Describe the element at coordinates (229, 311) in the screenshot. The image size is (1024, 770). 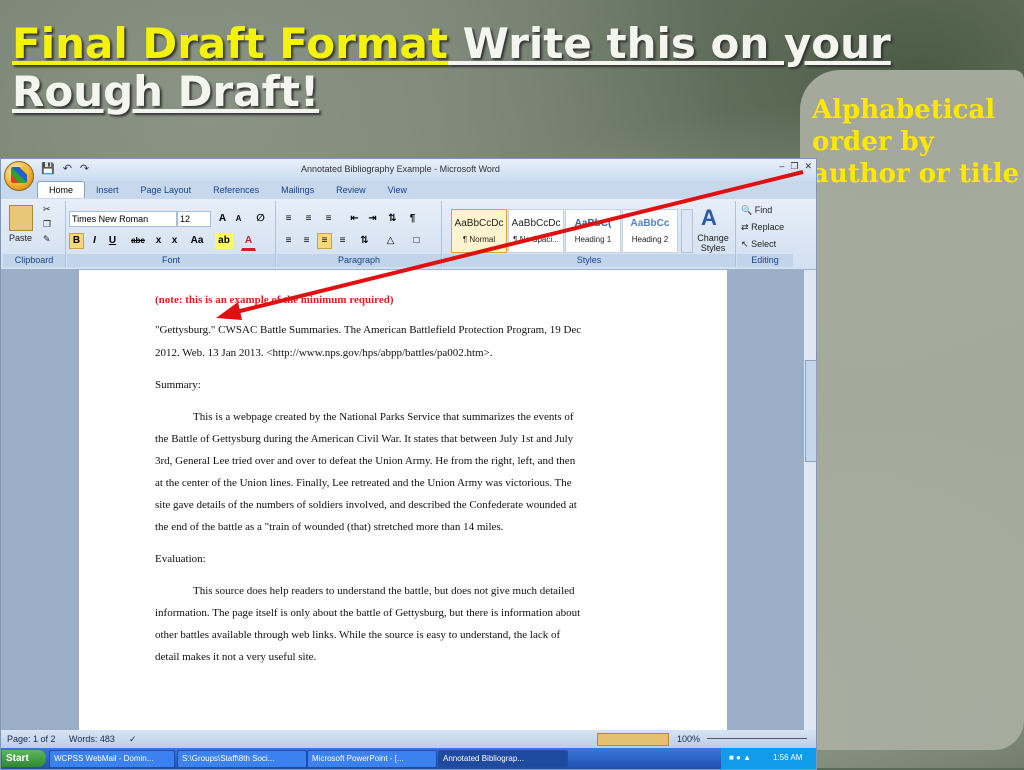
I see `arrow-head` at that location.